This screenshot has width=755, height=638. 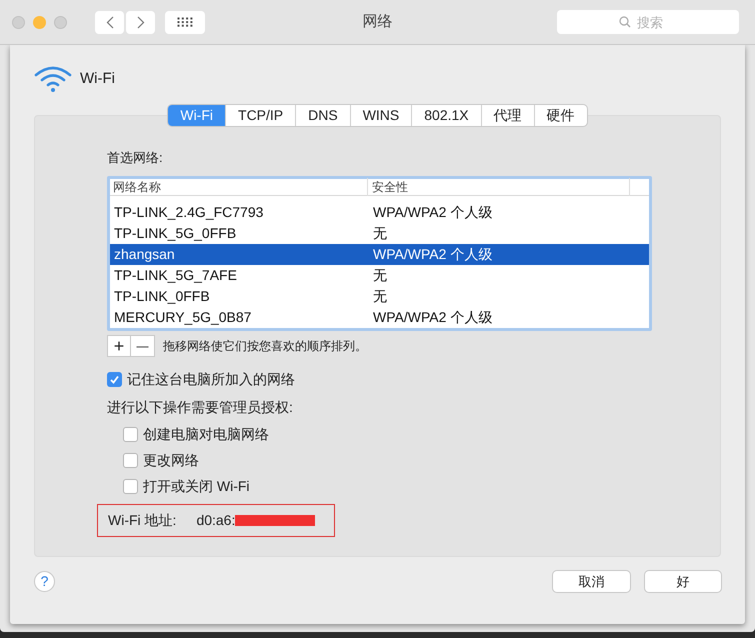 I want to click on grid-icon, so click(x=185, y=22).